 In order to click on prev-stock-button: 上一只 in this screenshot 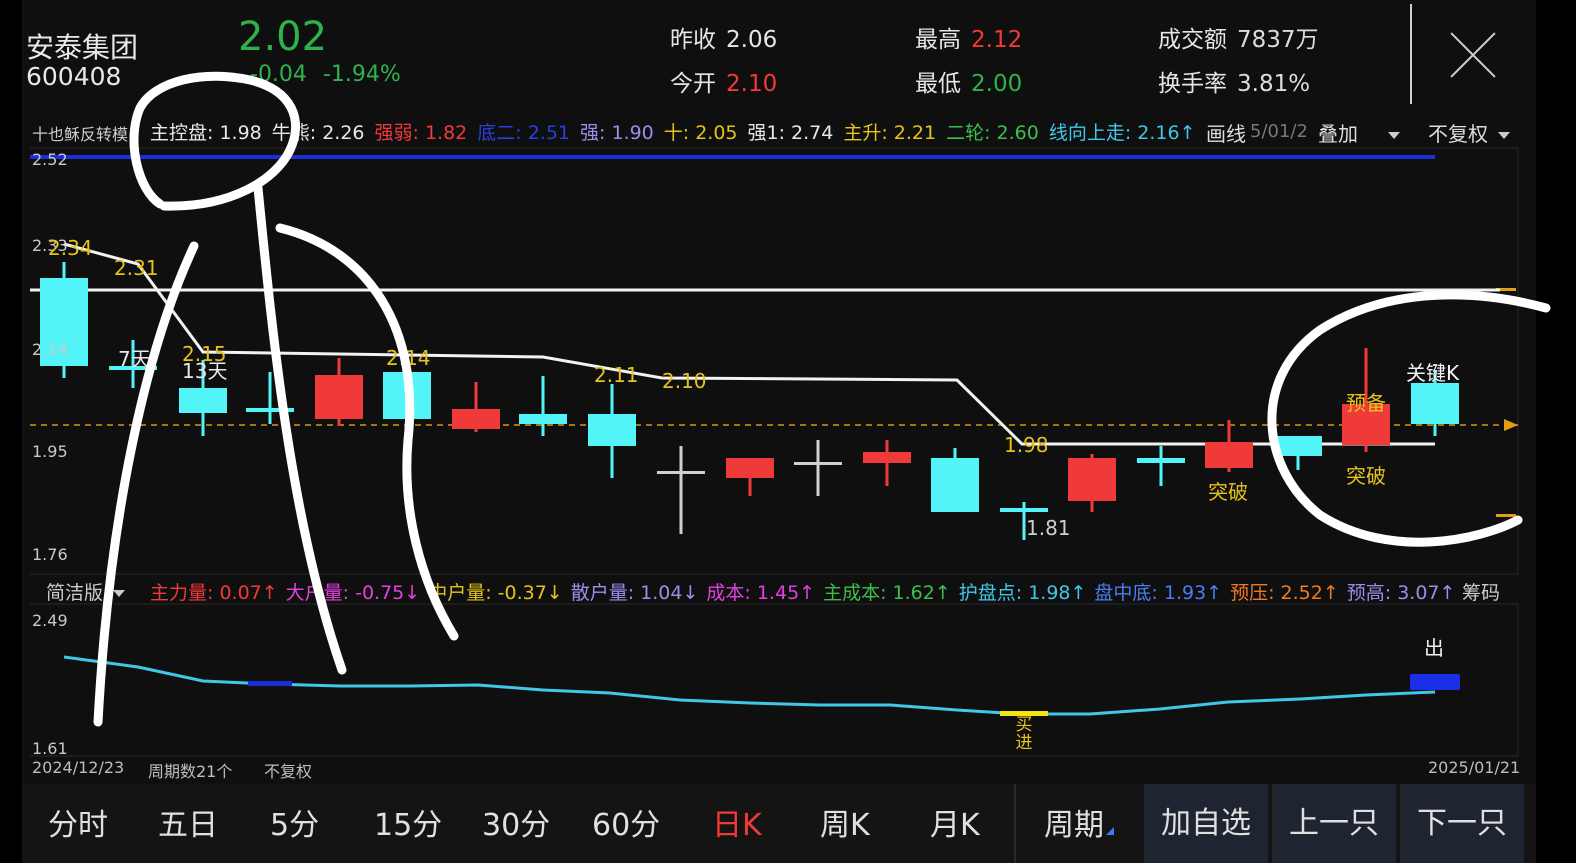, I will do `click(1334, 823)`.